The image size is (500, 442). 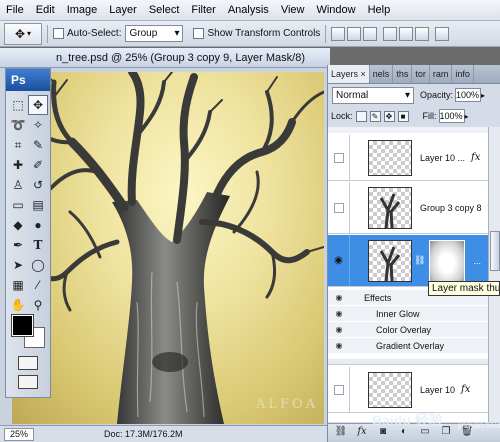 What do you see at coordinates (18, 245) in the screenshot?
I see `pen-tool-icon: ✒` at bounding box center [18, 245].